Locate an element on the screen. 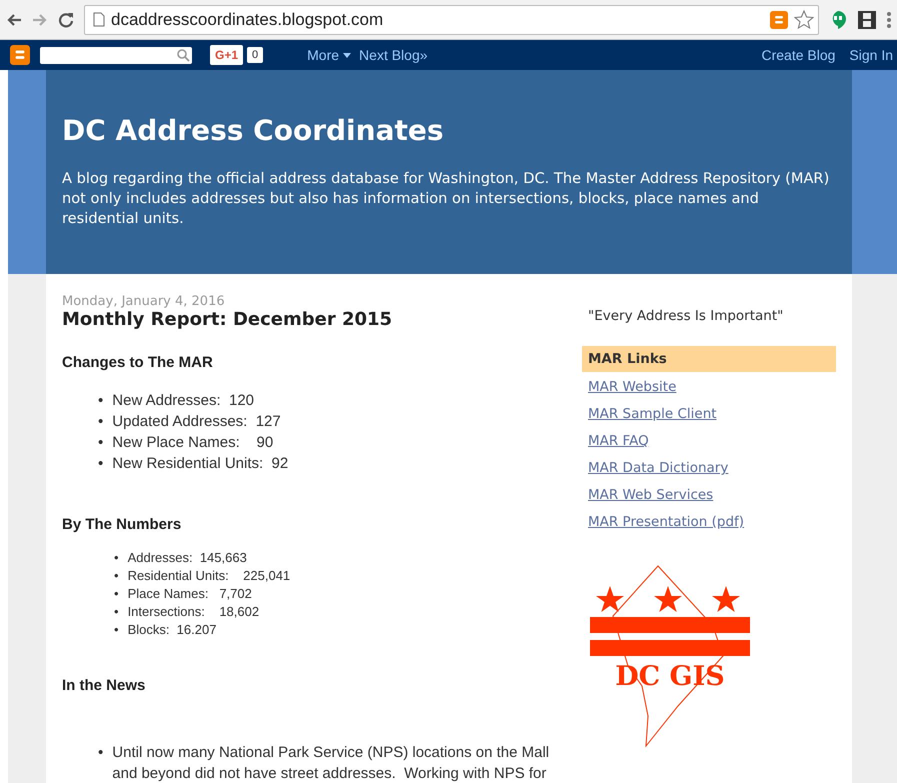  plus-one-count: 0 is located at coordinates (255, 55).